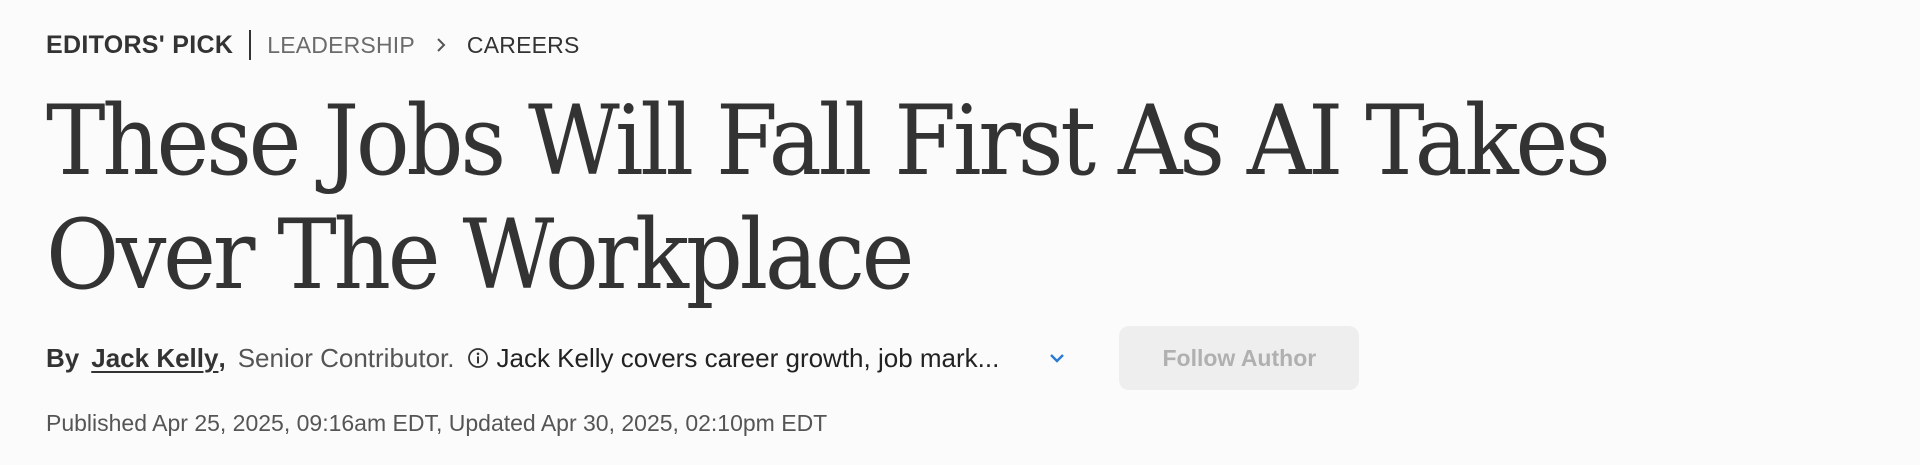 This screenshot has height=465, width=1920. What do you see at coordinates (250, 45) in the screenshot?
I see `breadcrumb-divider` at bounding box center [250, 45].